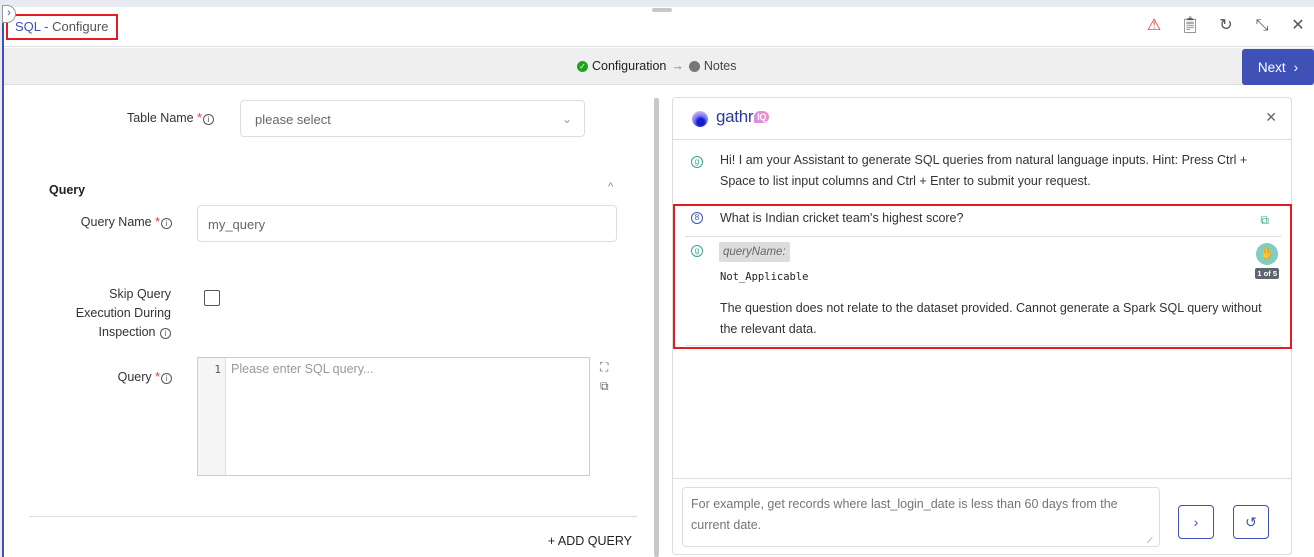  What do you see at coordinates (764, 277) in the screenshot?
I see `query-name-value: Not_Applicable` at bounding box center [764, 277].